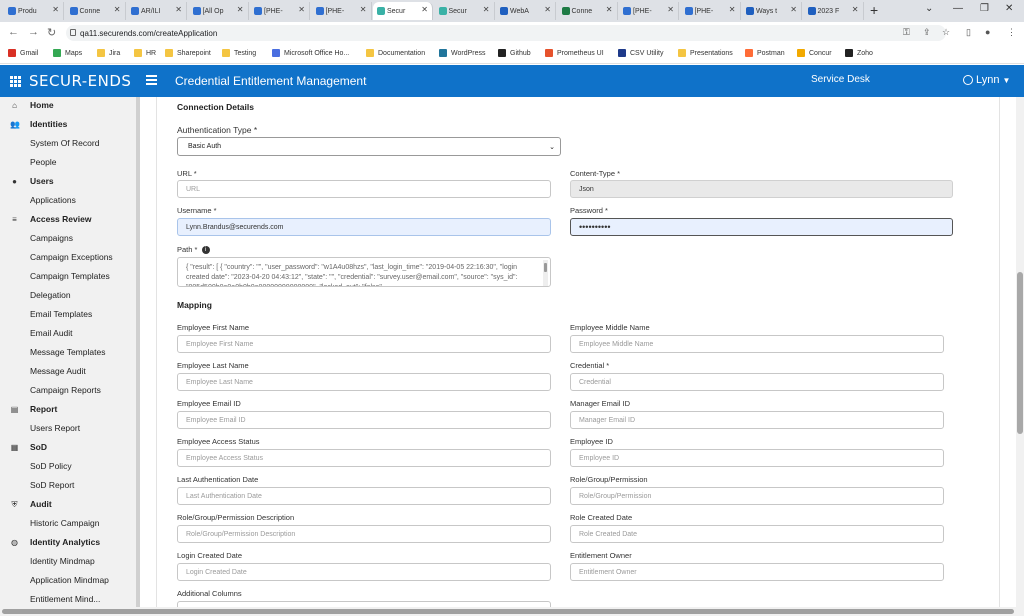 The height and width of the screenshot is (616, 1024). What do you see at coordinates (395, 53) in the screenshot?
I see `bookmark: Documentation` at bounding box center [395, 53].